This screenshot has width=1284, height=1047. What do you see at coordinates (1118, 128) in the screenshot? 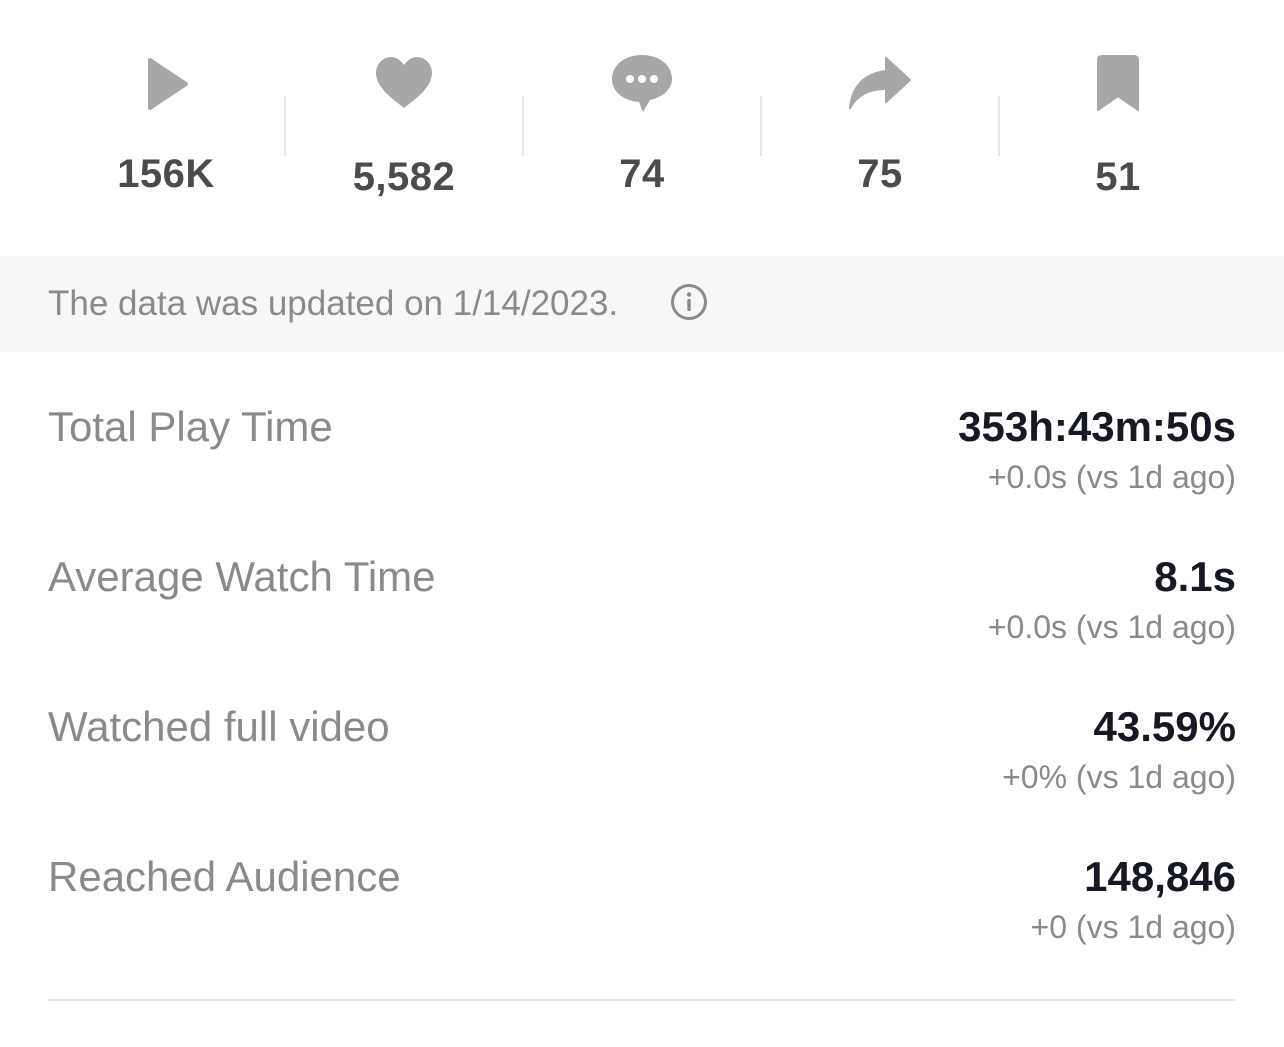
I see `stat-saves: 51` at bounding box center [1118, 128].